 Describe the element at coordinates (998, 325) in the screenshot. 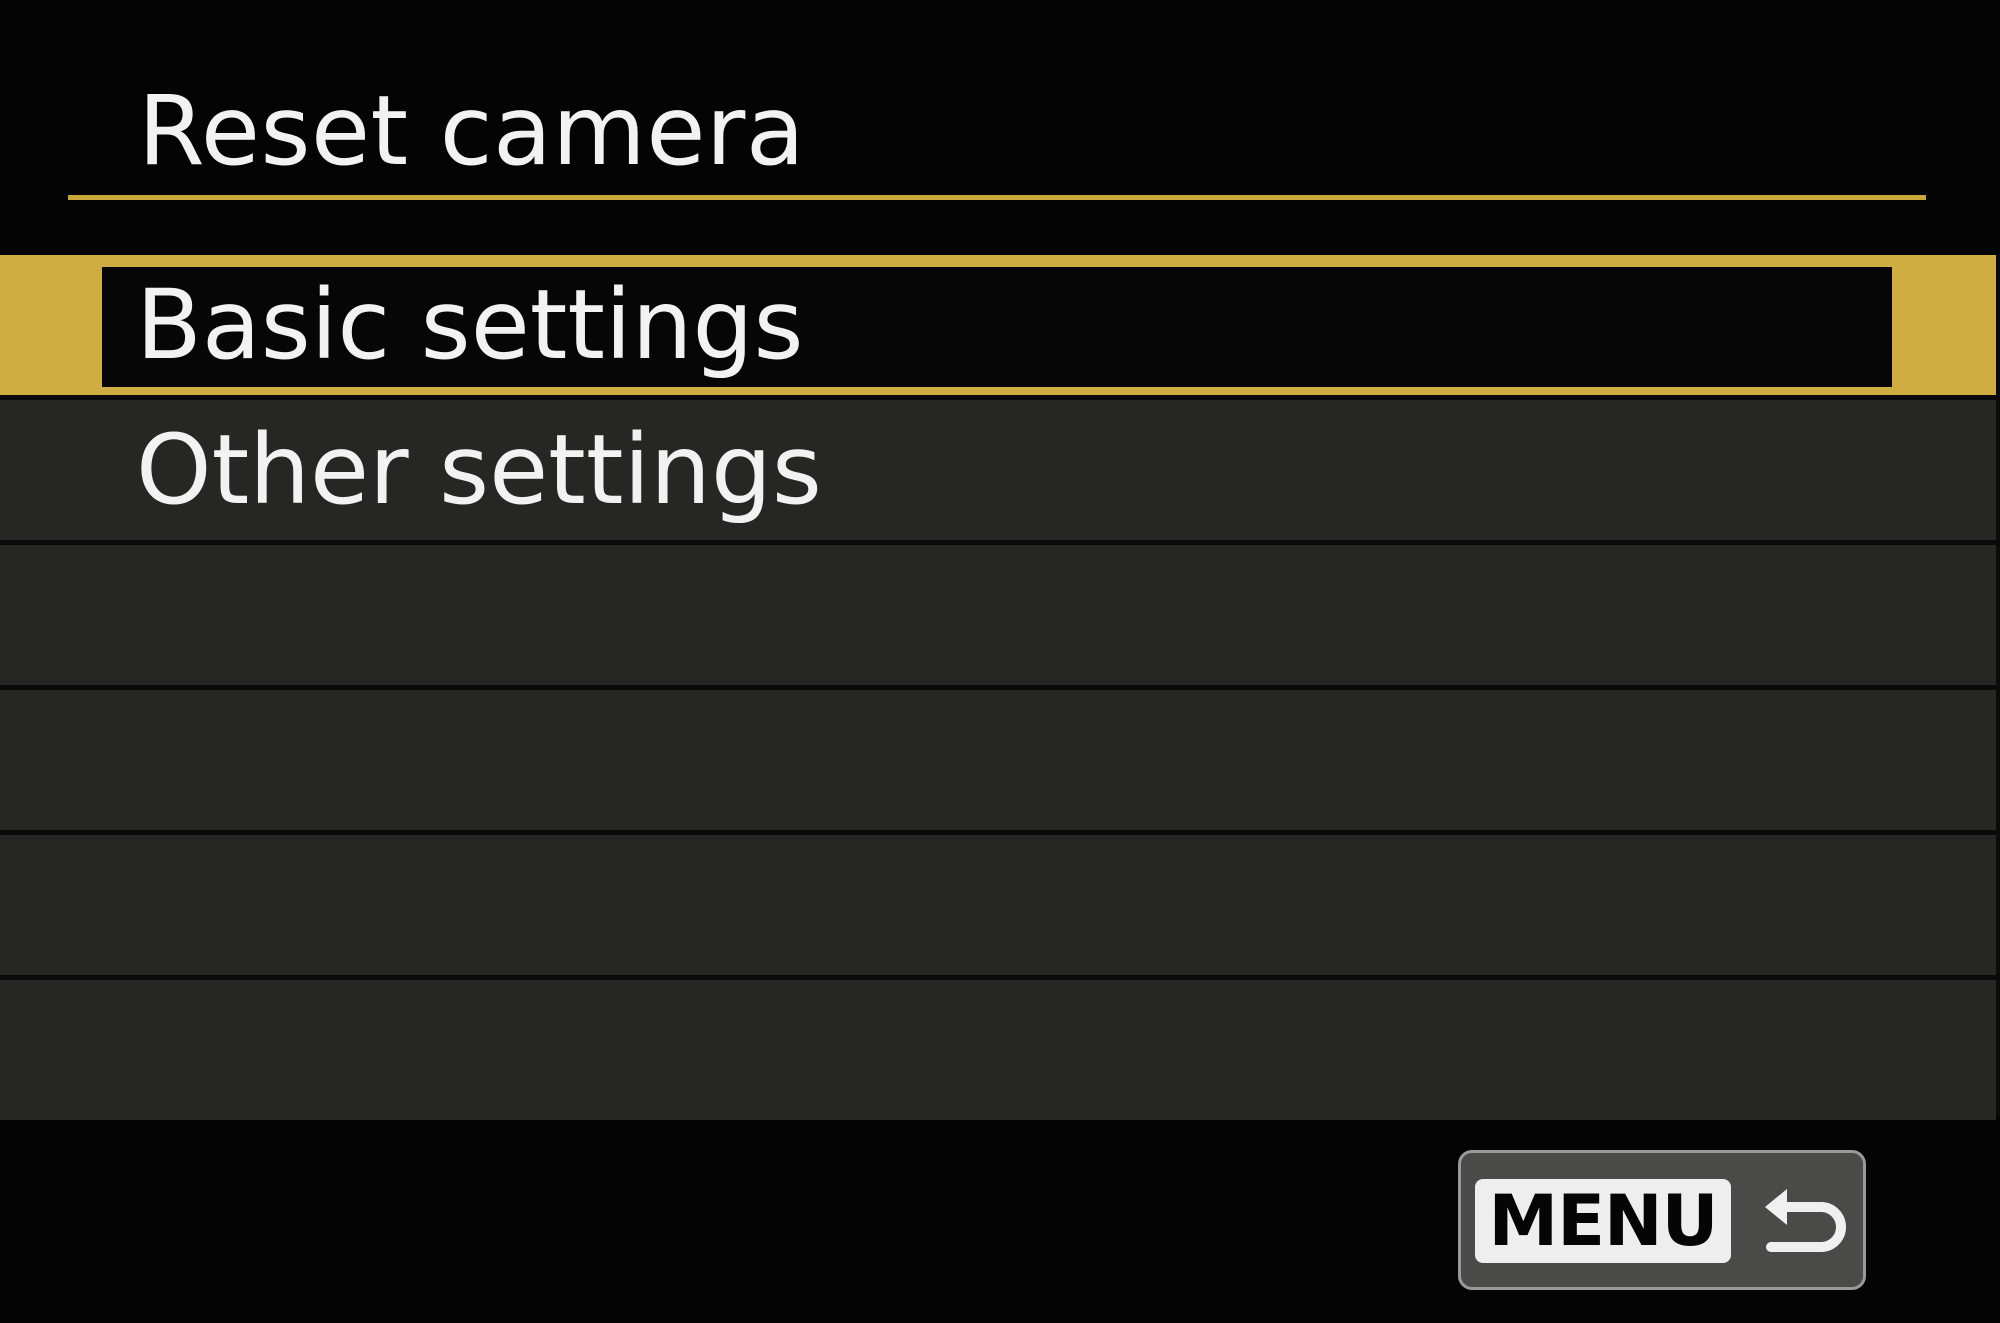

I see `menu-item-basic-settings: Basic settings` at that location.